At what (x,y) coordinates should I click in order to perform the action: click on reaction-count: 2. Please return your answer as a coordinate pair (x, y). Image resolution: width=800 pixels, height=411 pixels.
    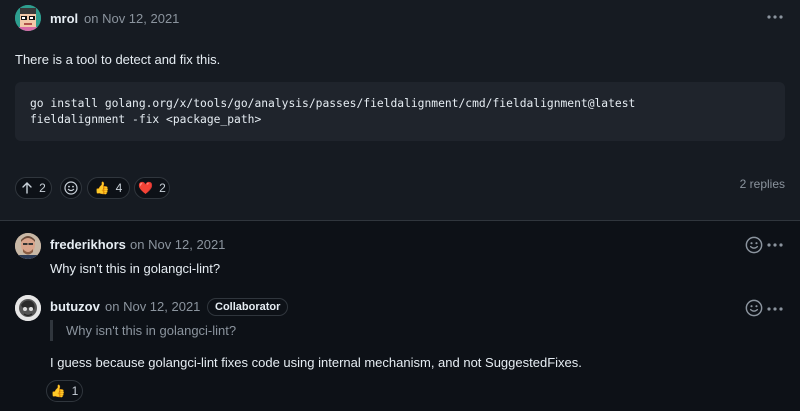
    Looking at the image, I should click on (162, 188).